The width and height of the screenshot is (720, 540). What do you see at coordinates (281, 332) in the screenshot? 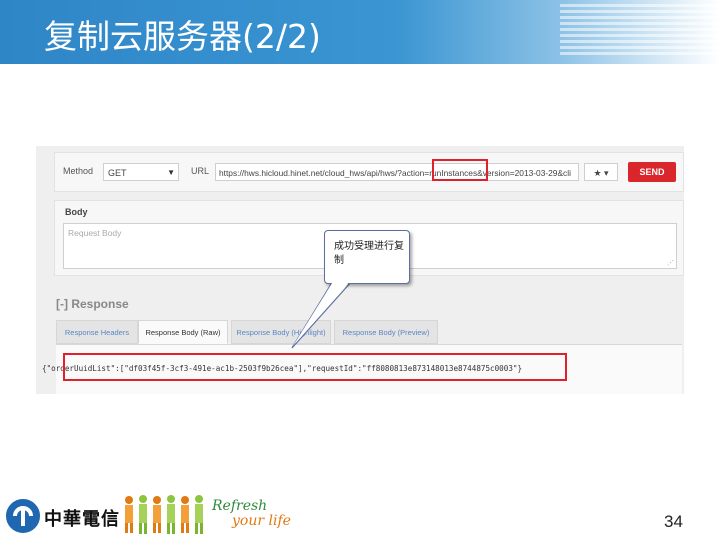
I see `tab-response-body-highlight: Response Body (Highlight)` at bounding box center [281, 332].